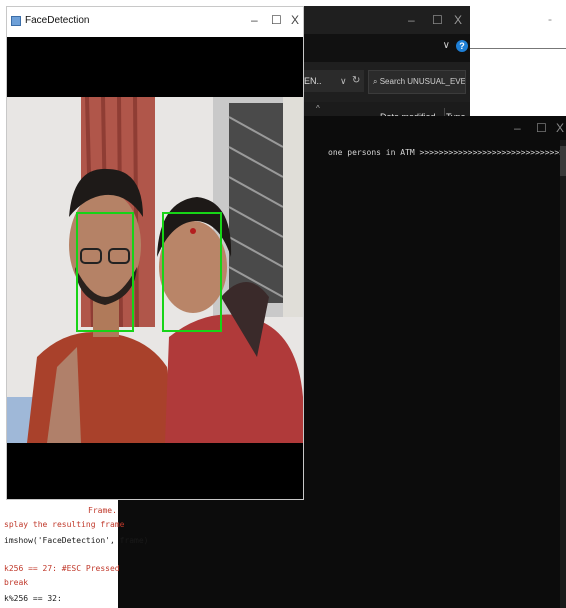 The height and width of the screenshot is (608, 566). Describe the element at coordinates (33, 598) in the screenshot. I see `code-line: k%256 == 32:` at that location.